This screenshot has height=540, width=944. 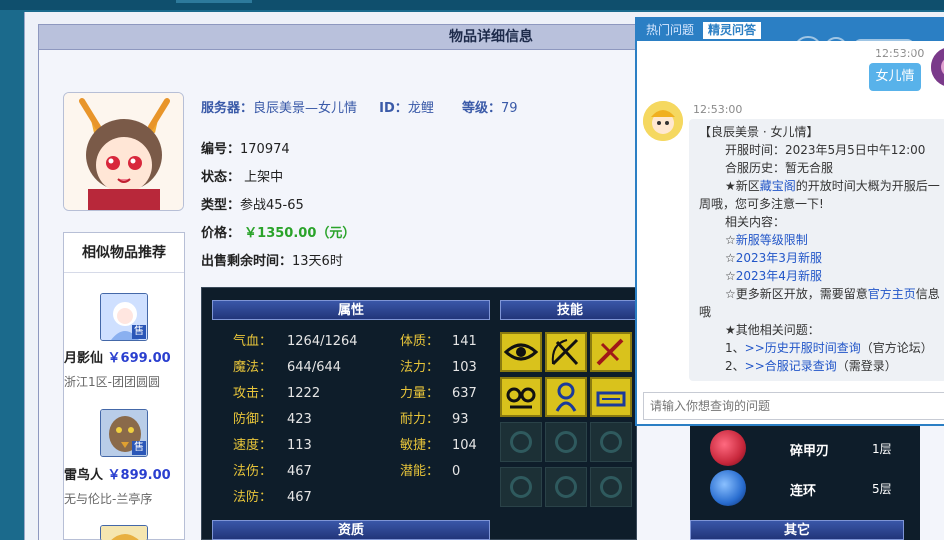 I want to click on answer-text: （官方论坛）, so click(x=896, y=348).